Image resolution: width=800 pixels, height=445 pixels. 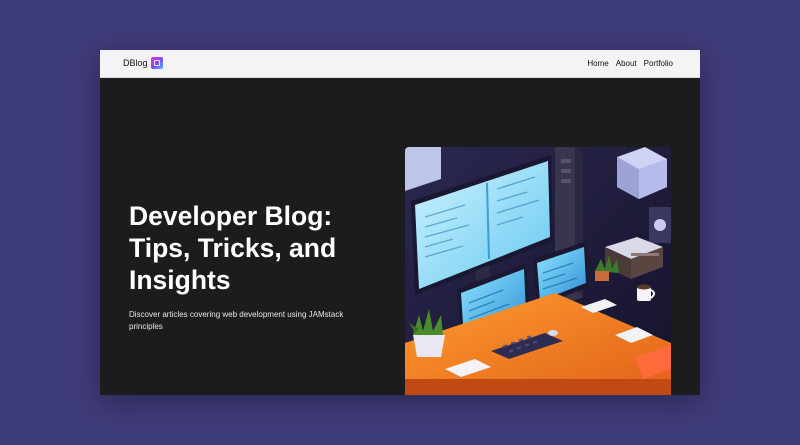 I want to click on brand-link: DBlog, so click(x=143, y=63).